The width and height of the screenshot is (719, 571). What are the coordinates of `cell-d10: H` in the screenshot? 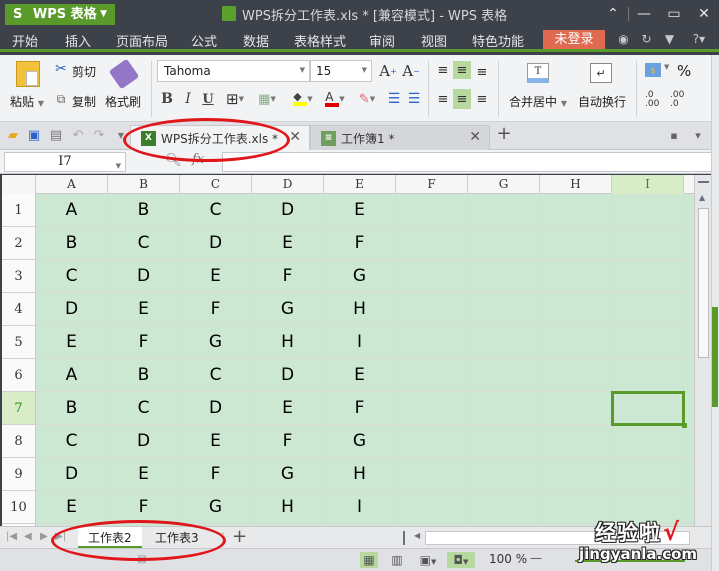 It's located at (288, 507).